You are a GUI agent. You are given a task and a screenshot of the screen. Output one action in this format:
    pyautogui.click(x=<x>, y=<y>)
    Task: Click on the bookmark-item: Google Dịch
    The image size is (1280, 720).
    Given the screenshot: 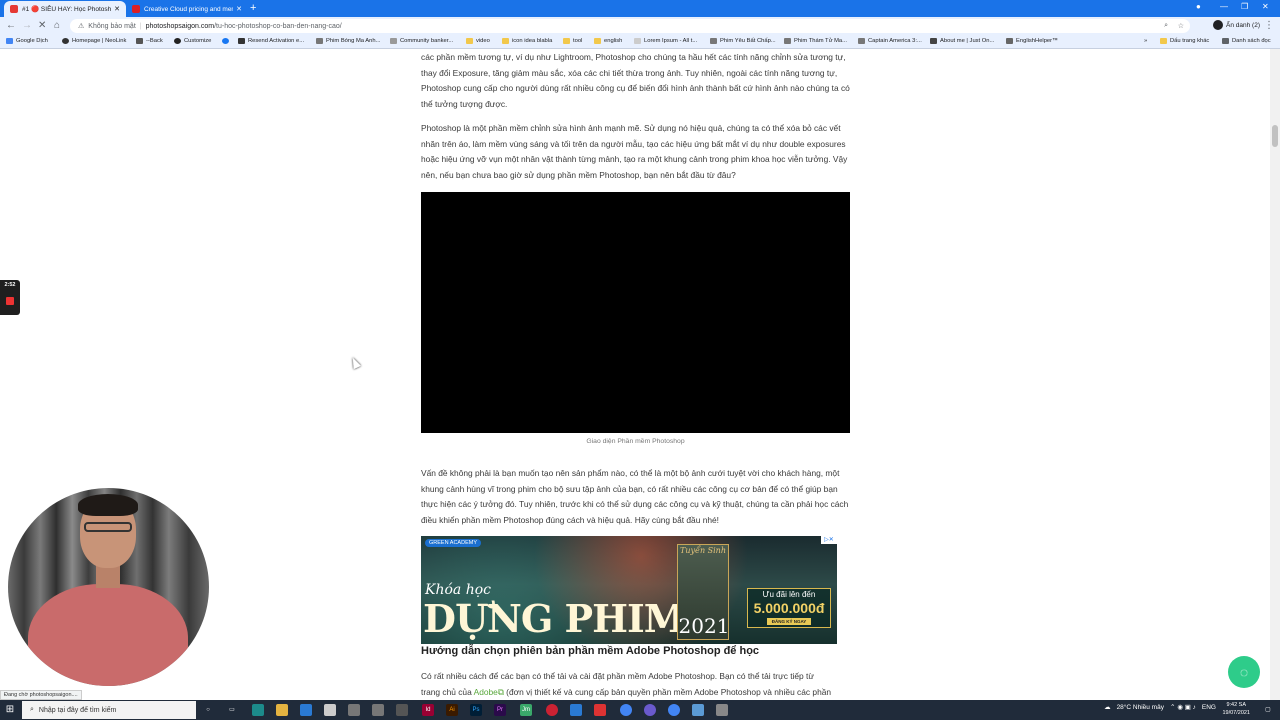 What is the action you would take?
    pyautogui.click(x=27, y=41)
    